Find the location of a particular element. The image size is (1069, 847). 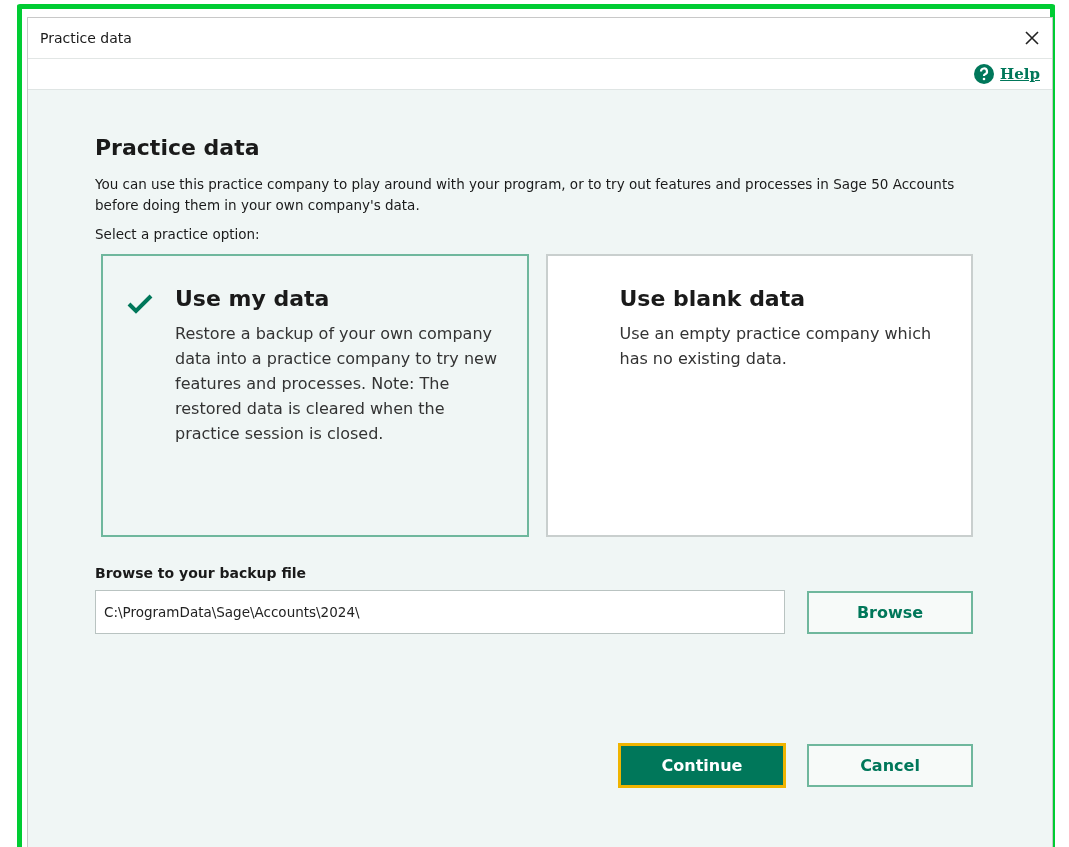

help-link: Help is located at coordinates (1020, 74).